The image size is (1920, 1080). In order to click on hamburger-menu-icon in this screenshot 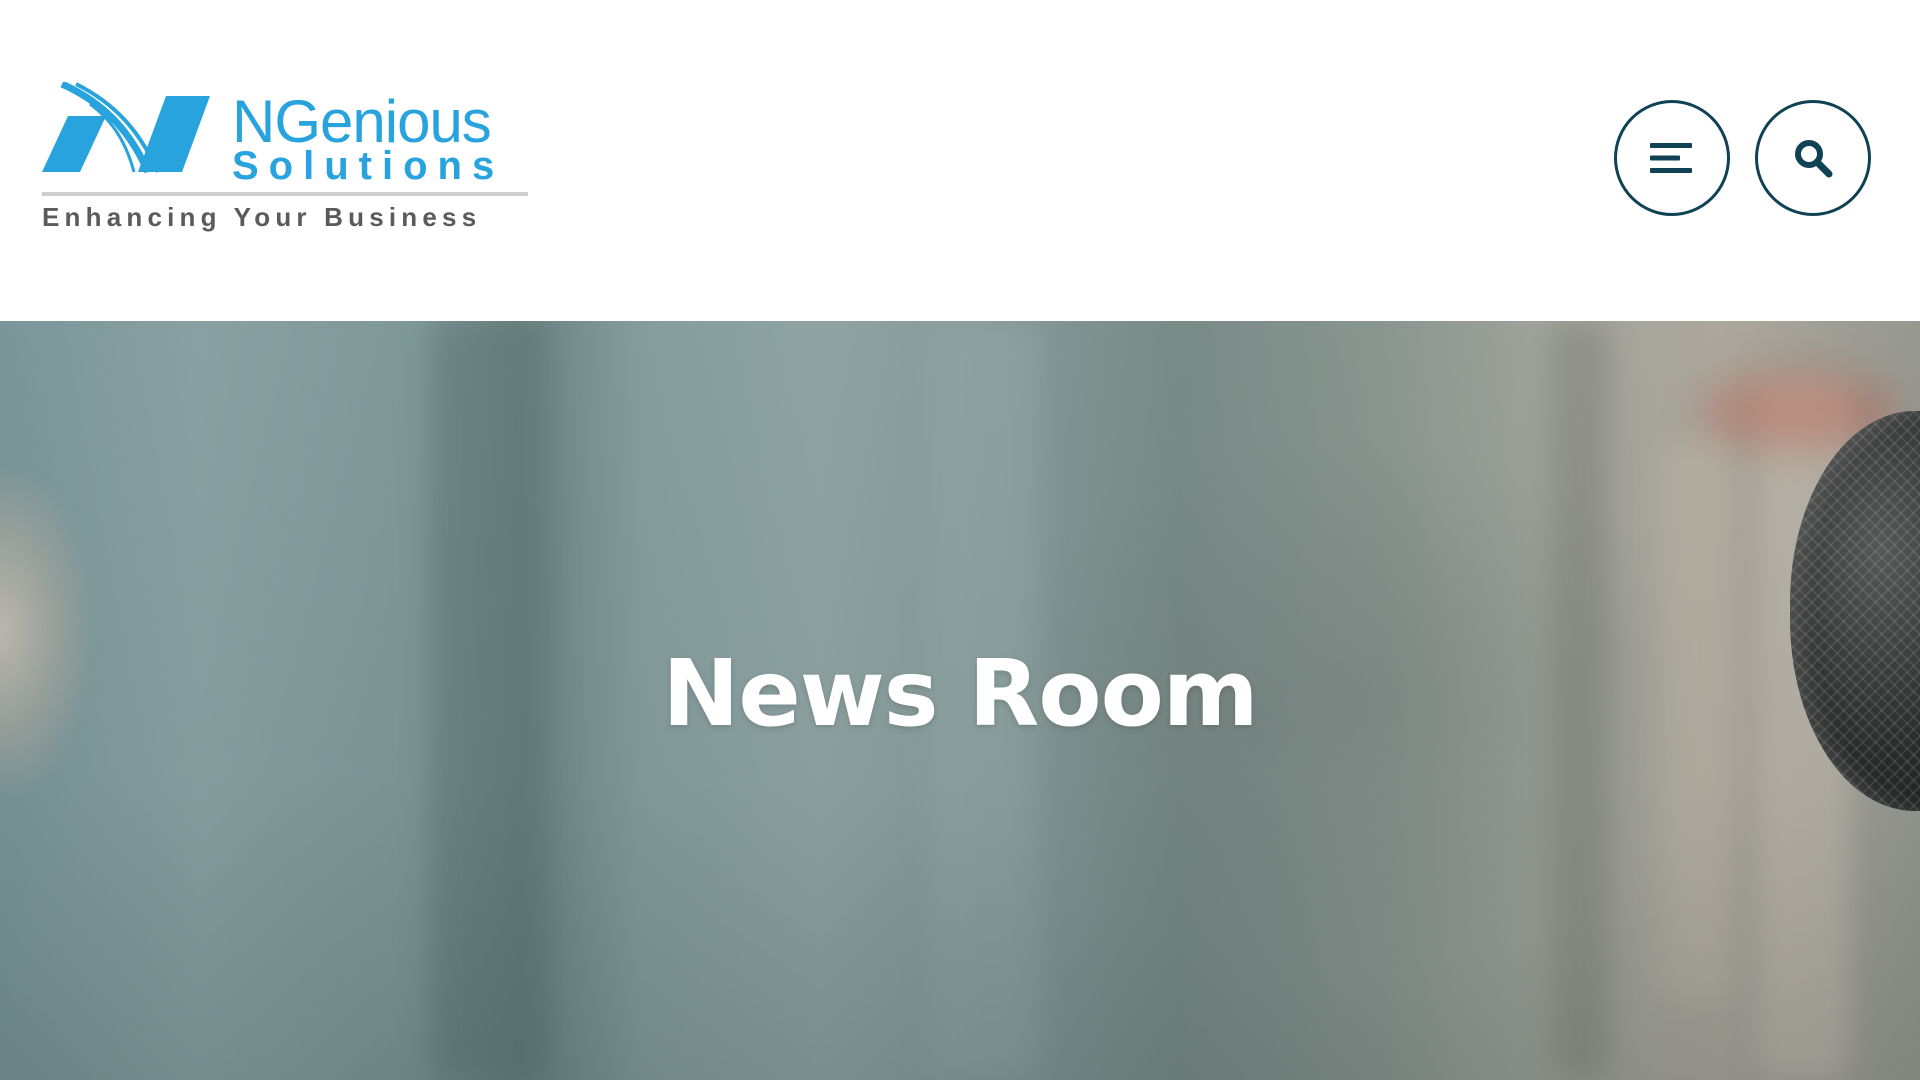, I will do `click(1671, 158)`.